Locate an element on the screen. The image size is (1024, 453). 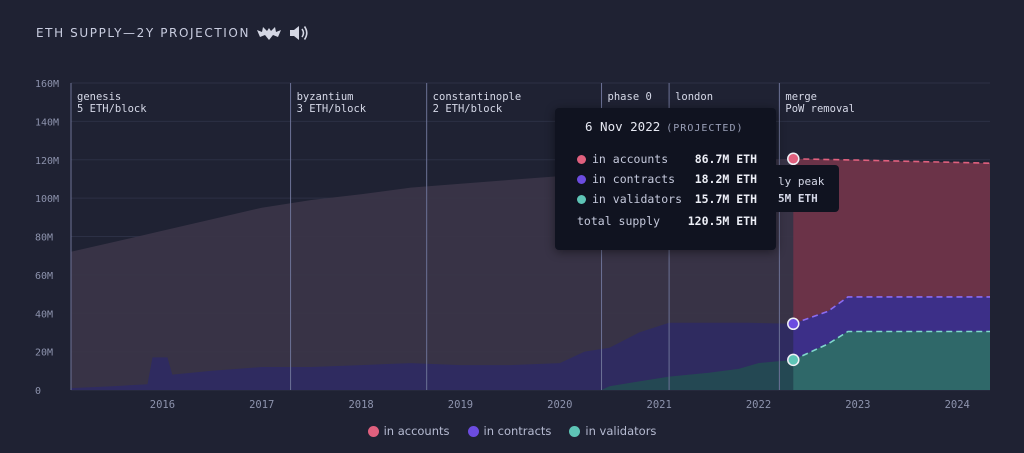
upgrade-detail: 5 ETH/block is located at coordinates (112, 109).